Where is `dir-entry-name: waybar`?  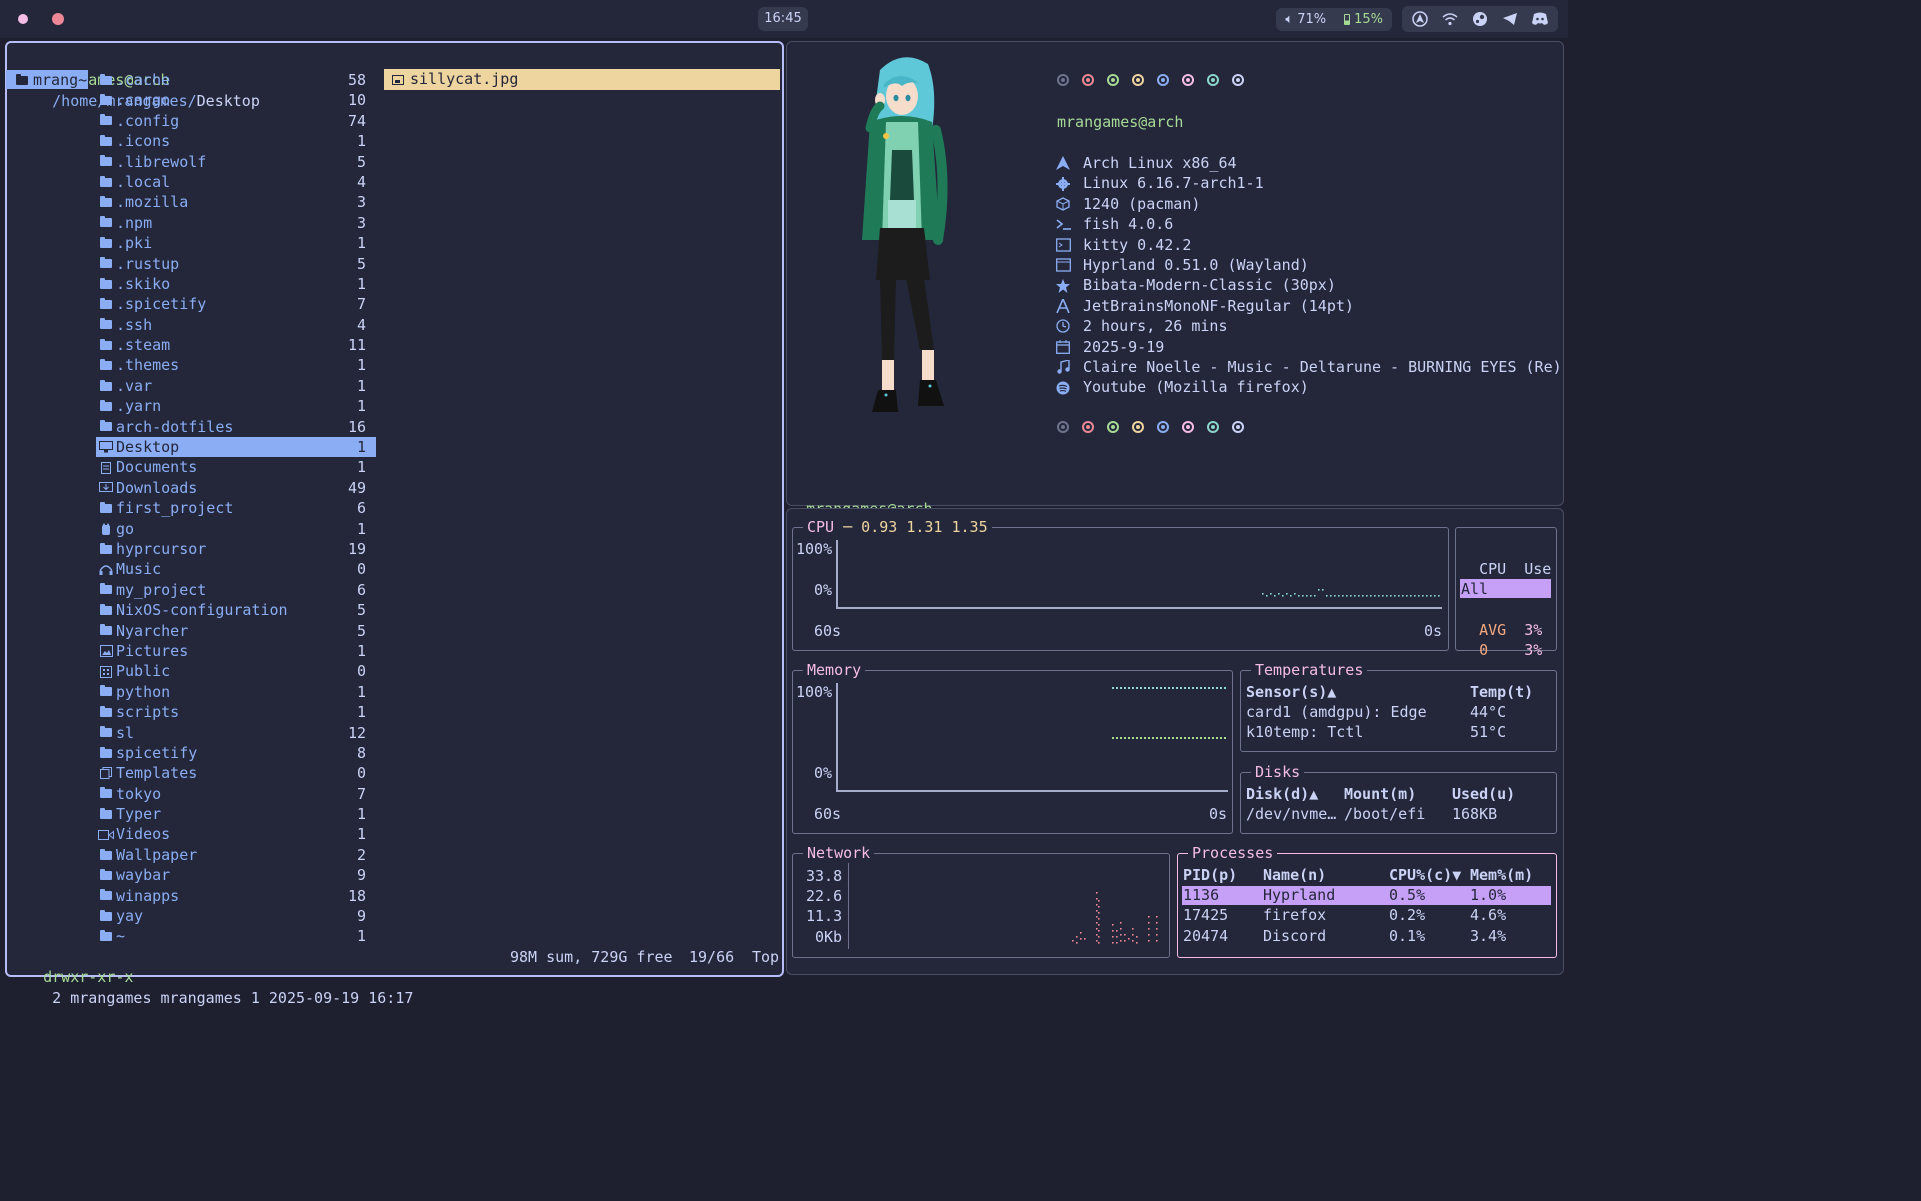 dir-entry-name: waybar is located at coordinates (143, 875).